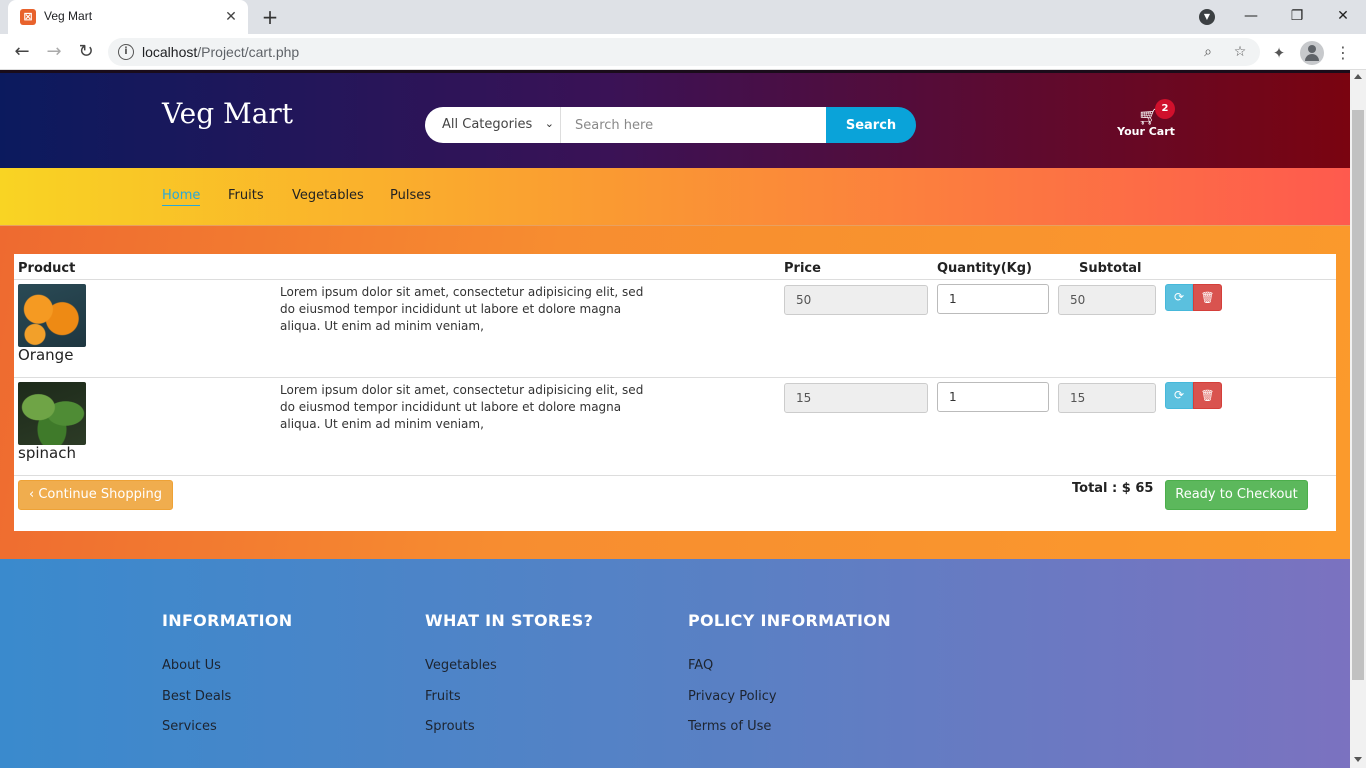 This screenshot has width=1366, height=768. I want to click on chevron-down-icon: ⌄, so click(549, 123).